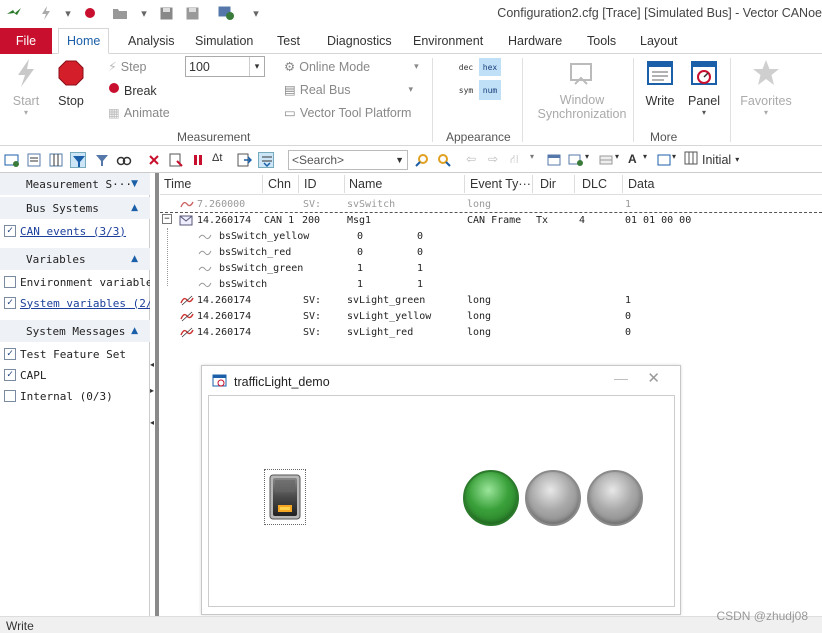 The image size is (822, 633). What do you see at coordinates (75, 208) in the screenshot?
I see `bus-systems-header: Bus Systems ▲` at bounding box center [75, 208].